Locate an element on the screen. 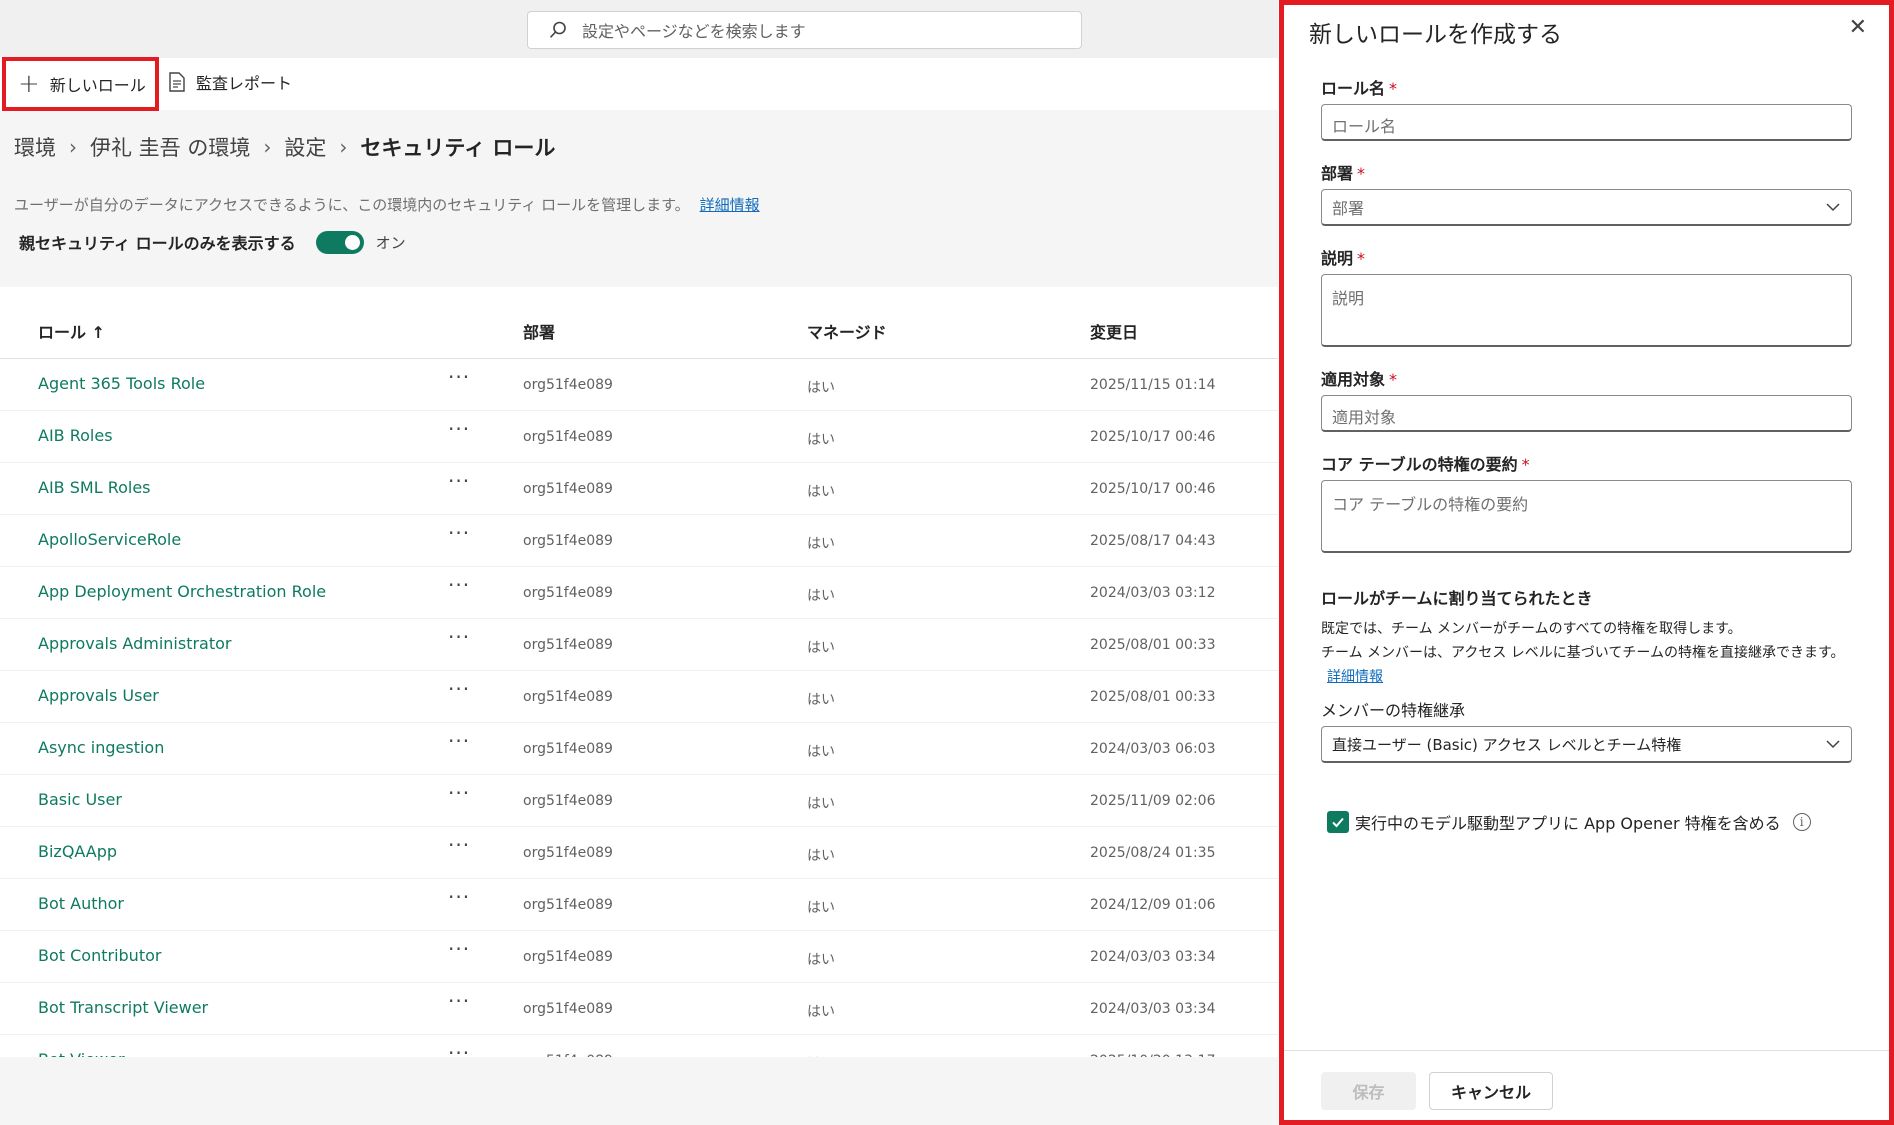 This screenshot has height=1125, width=1894. department-label-text: 部署 is located at coordinates (1337, 173).